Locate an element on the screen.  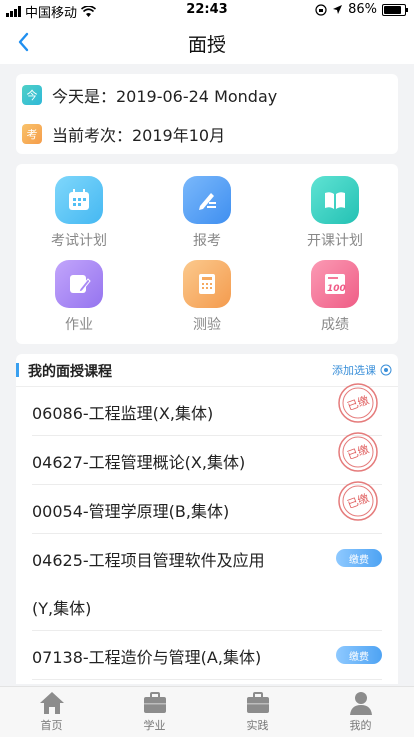
course-row: 04625-工程项目管理软件及应用 (Y,集体) 缴费 is located at coordinates (207, 582).